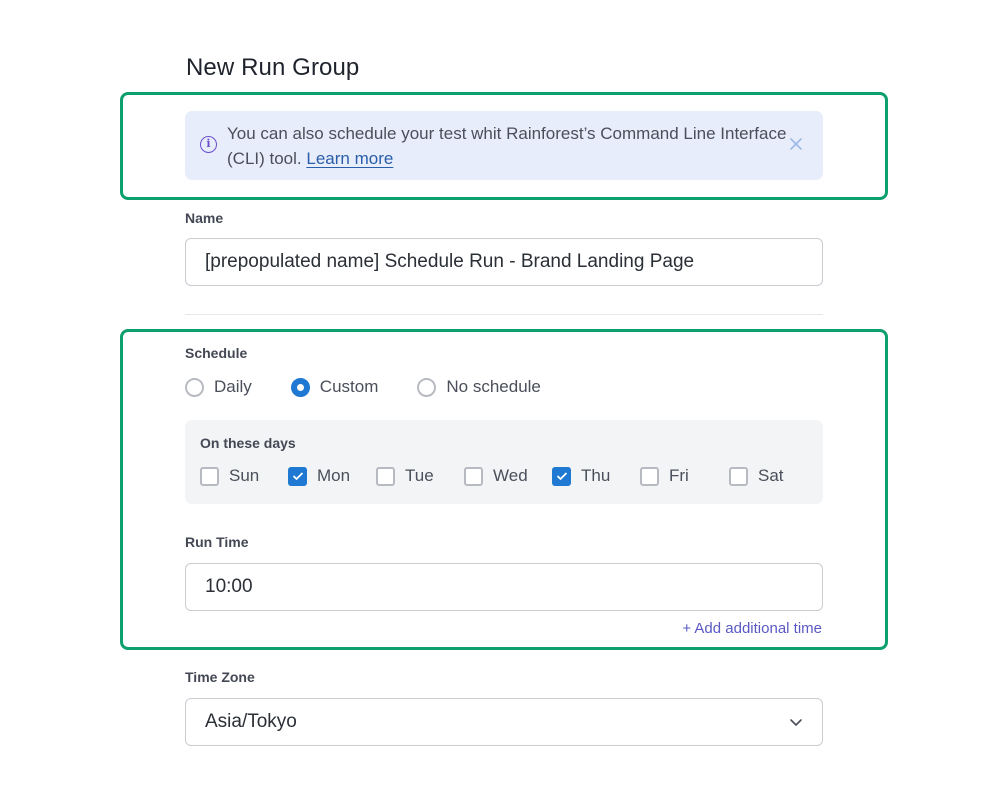 The width and height of the screenshot is (1008, 800). I want to click on radio-label: Daily, so click(233, 386).